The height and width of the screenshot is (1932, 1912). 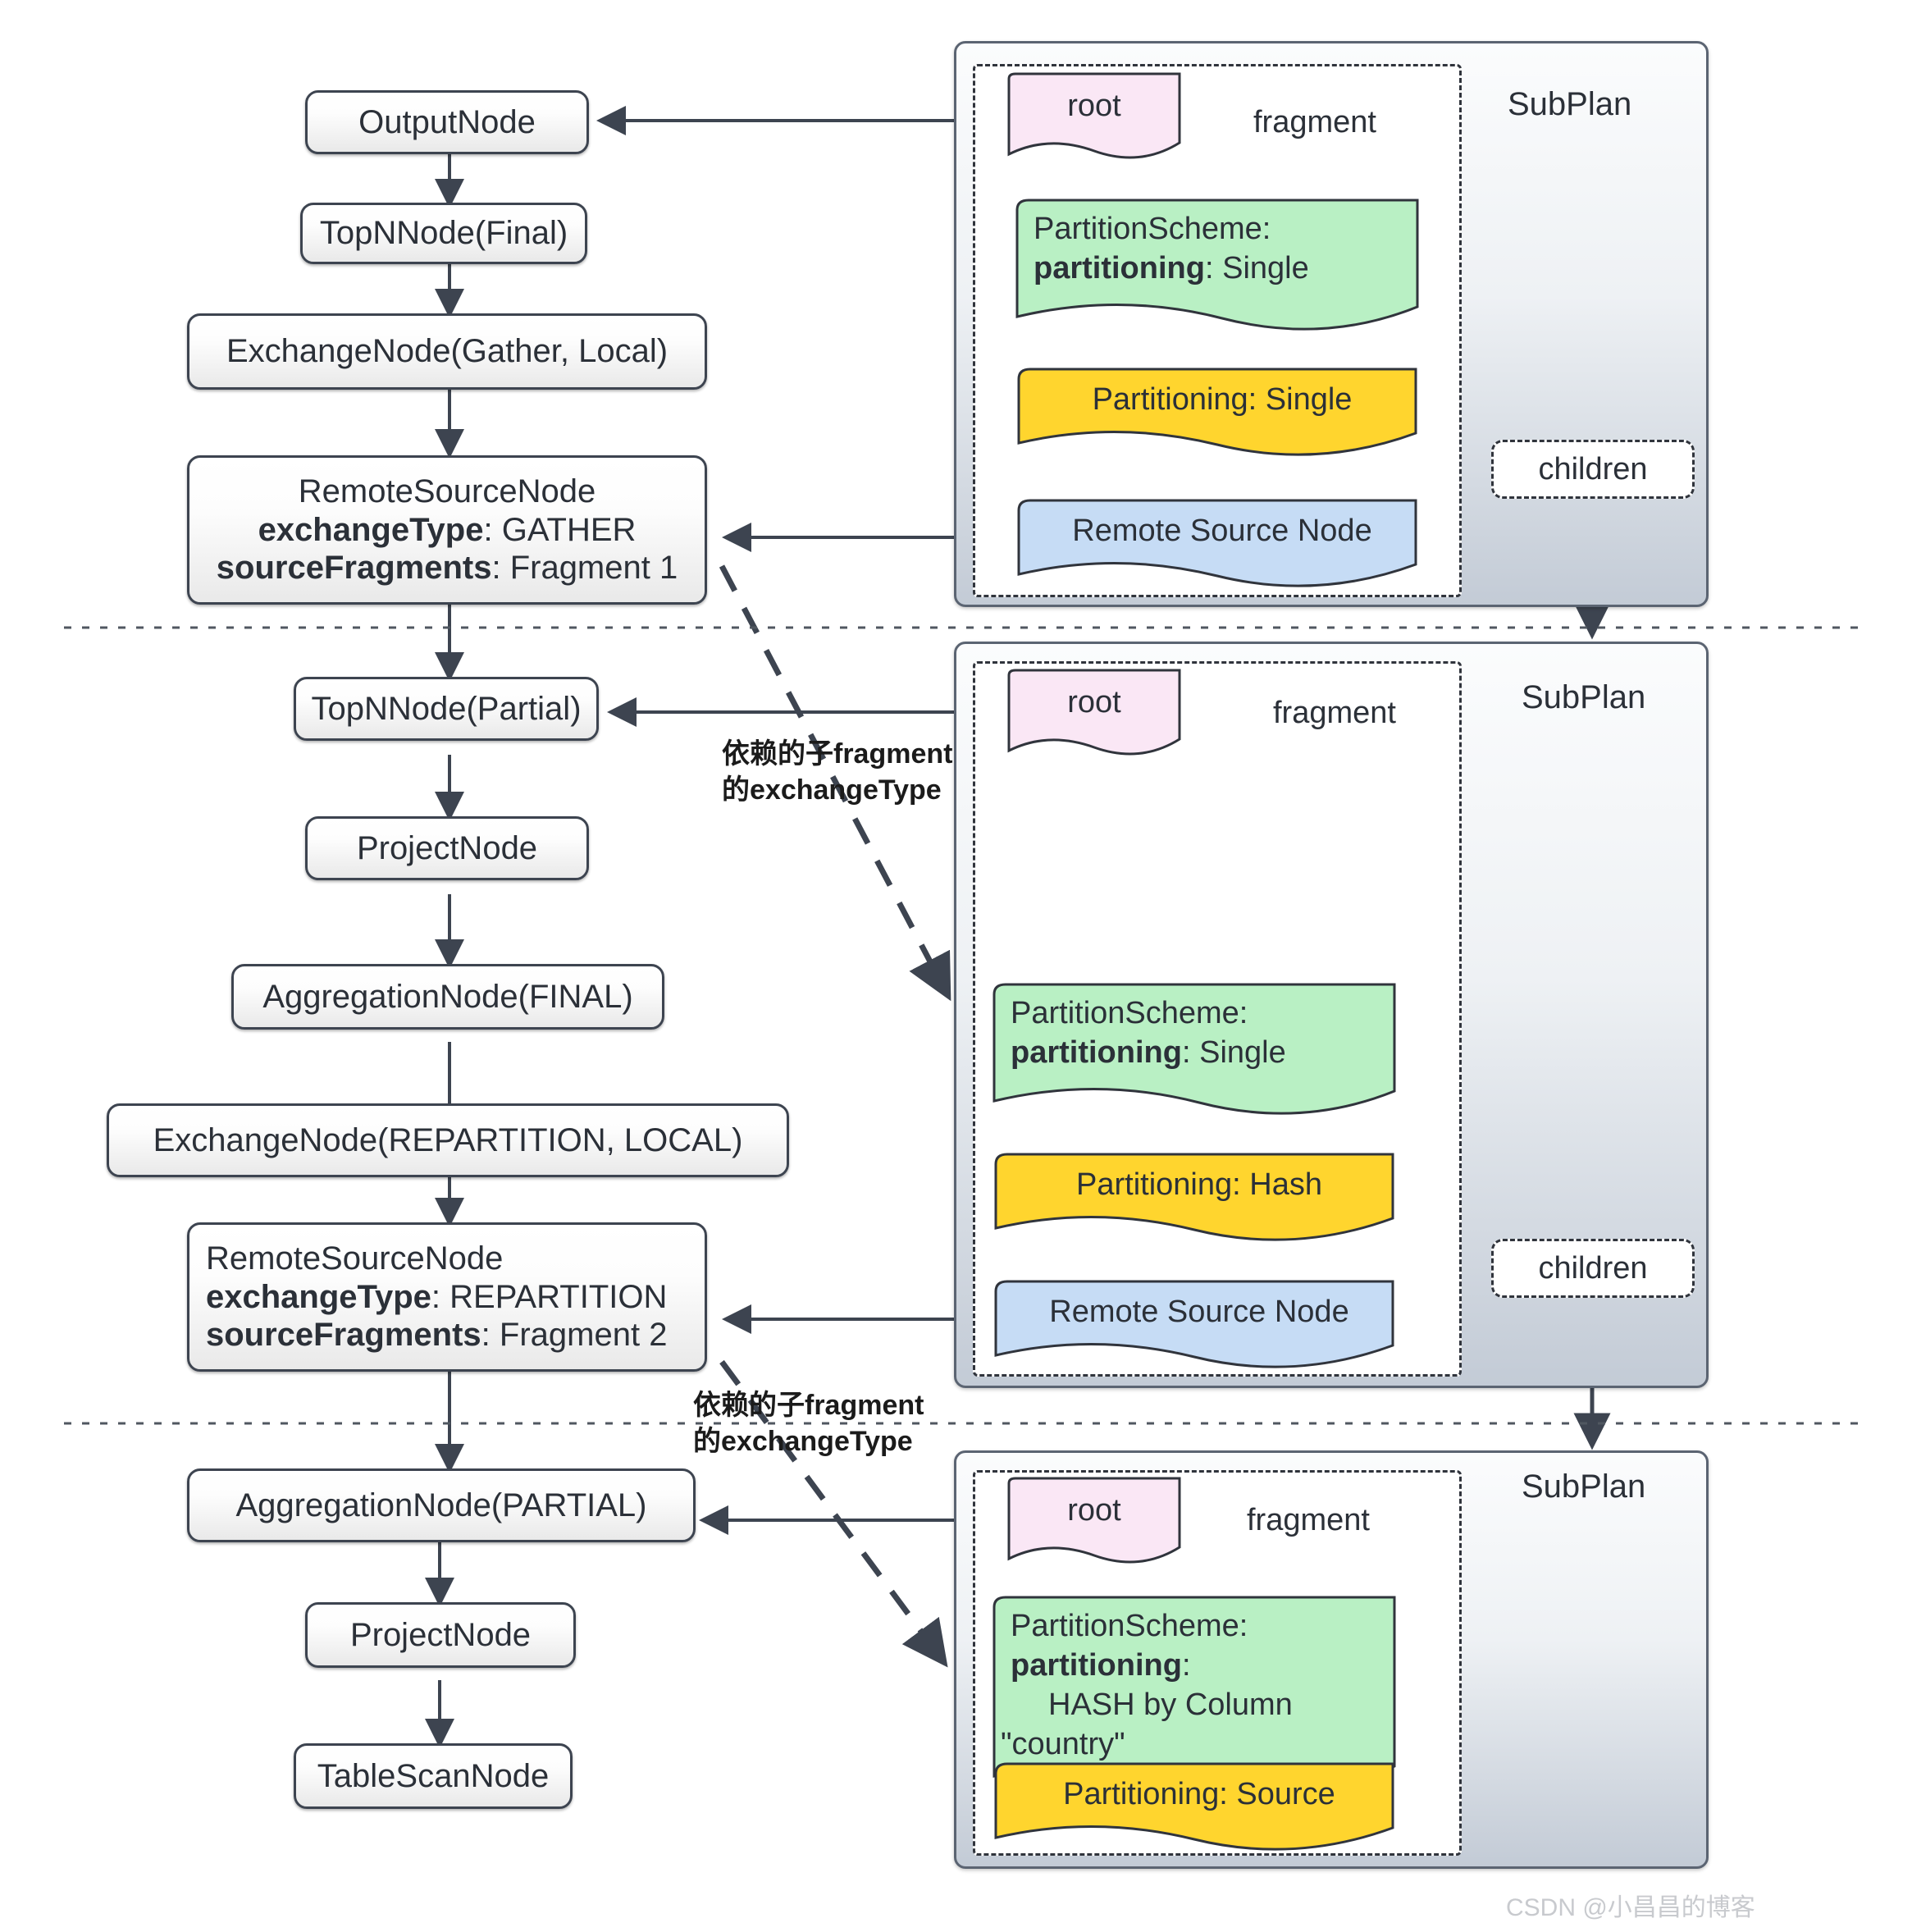 I want to click on watermark: CSDN @小昌昌的博客, so click(x=1631, y=1908).